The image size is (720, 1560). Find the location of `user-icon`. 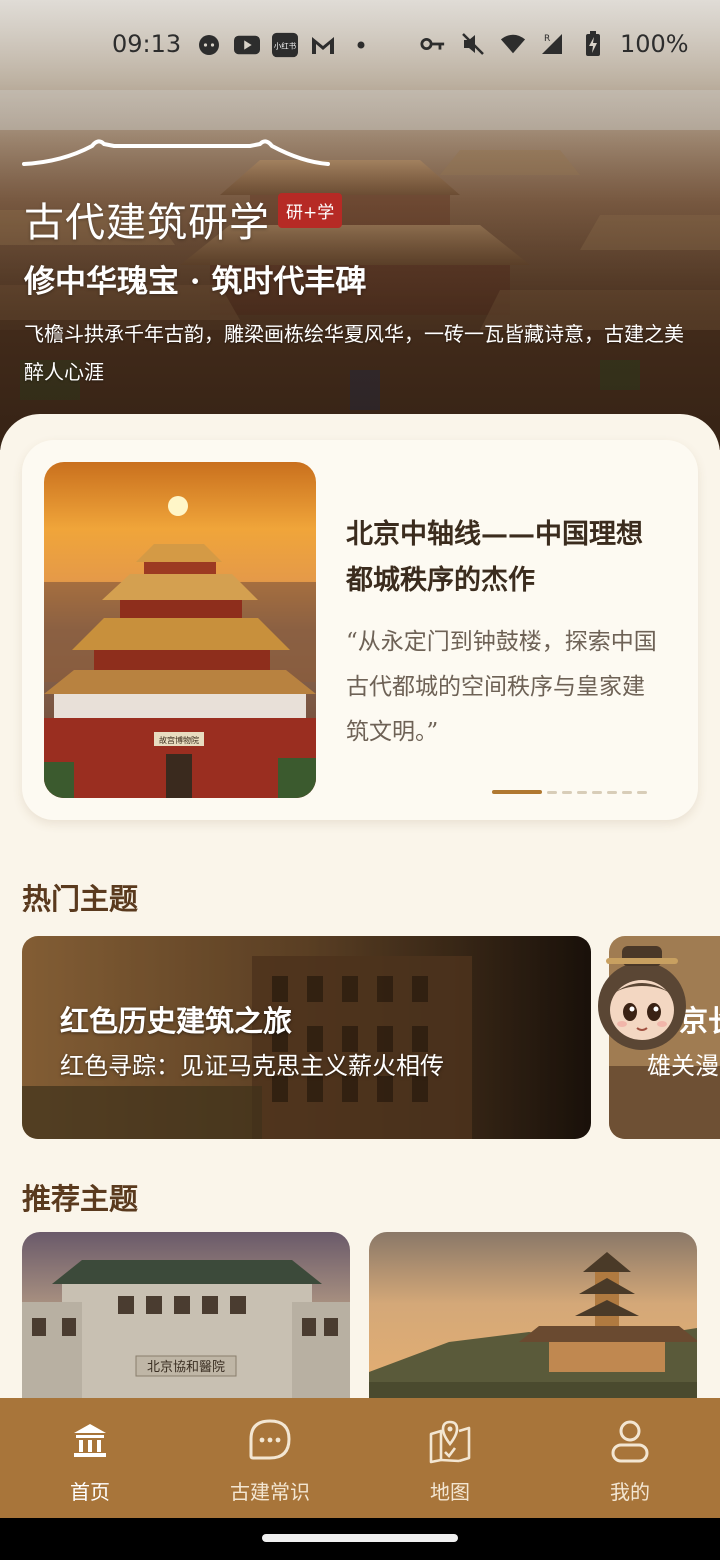

user-icon is located at coordinates (630, 1441).